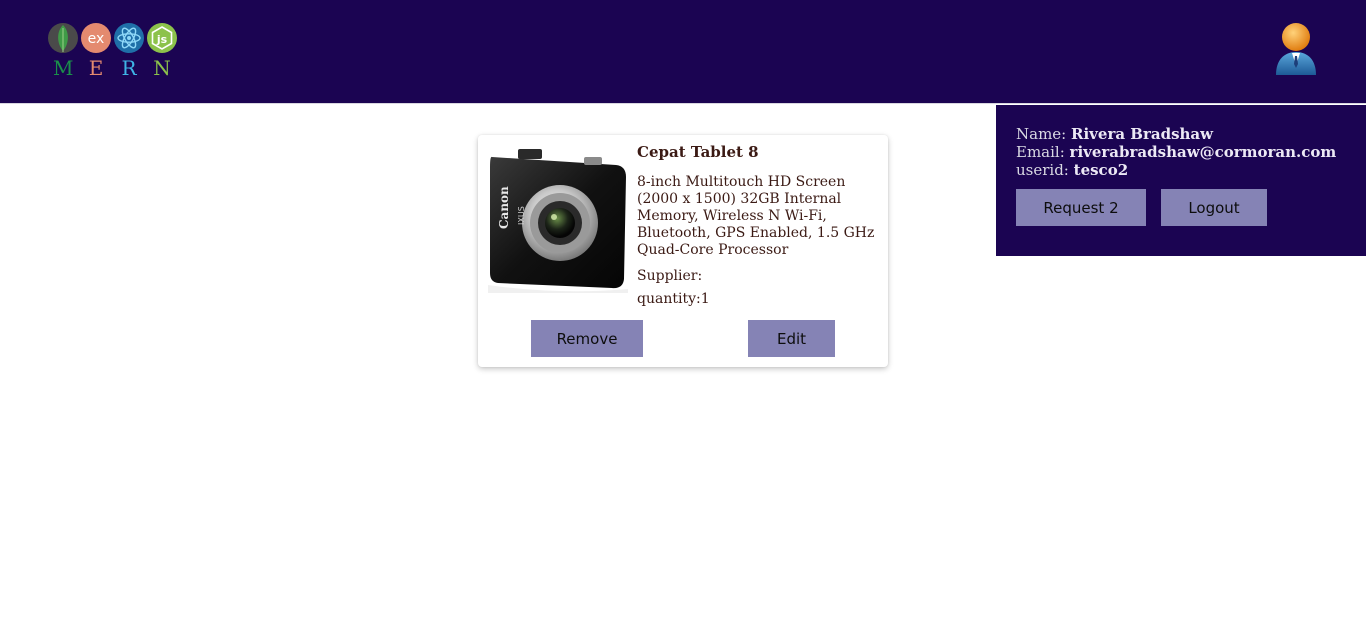  I want to click on user-email-label: Email:, so click(1040, 152).